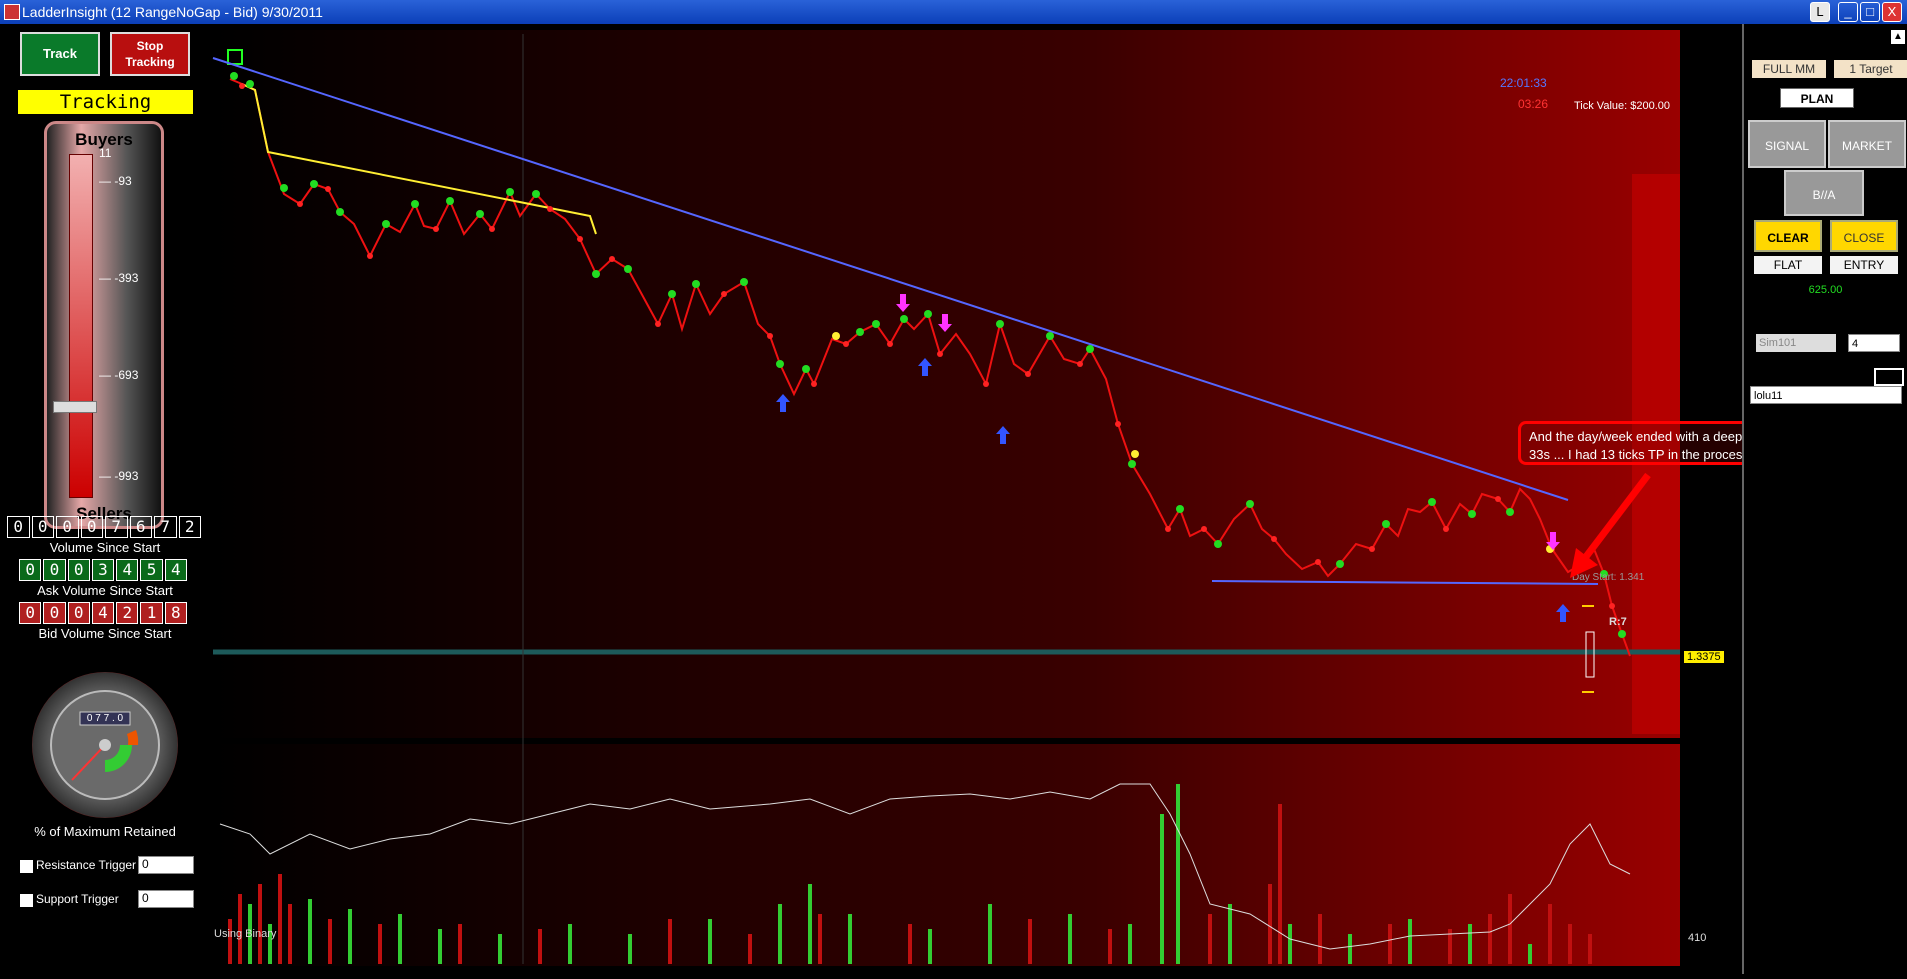 The width and height of the screenshot is (1907, 979). Describe the element at coordinates (151, 613) in the screenshot. I see `digit: 1` at that location.